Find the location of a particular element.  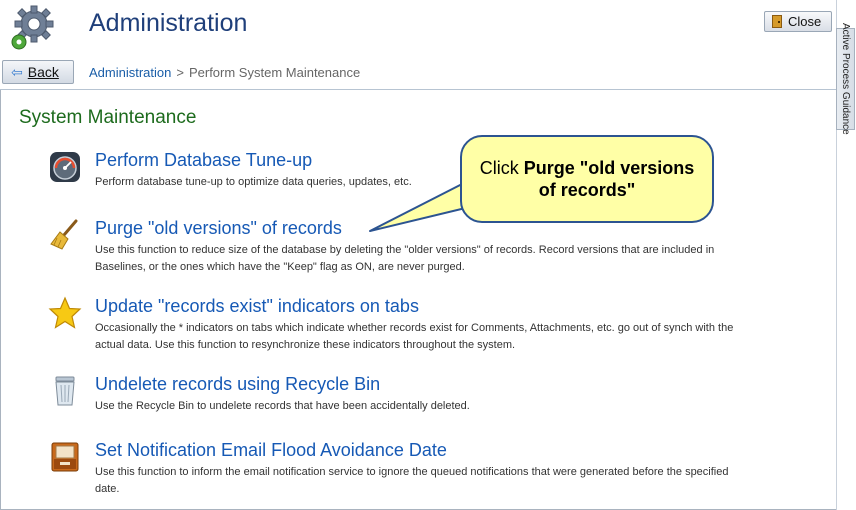

callout-prefix: Click is located at coordinates (501, 168).